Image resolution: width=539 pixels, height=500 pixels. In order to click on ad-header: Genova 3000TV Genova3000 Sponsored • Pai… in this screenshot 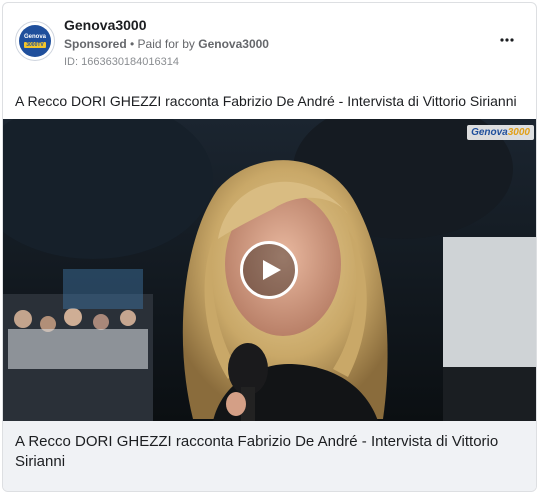, I will do `click(269, 39)`.